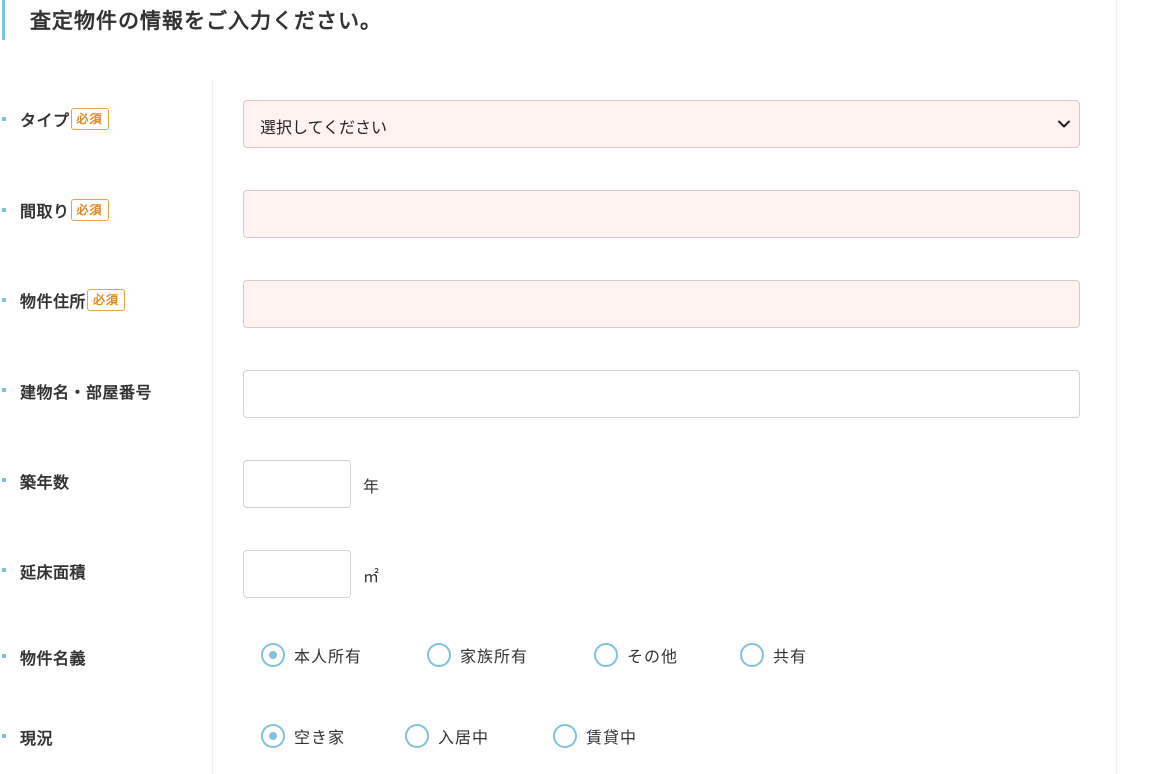  Describe the element at coordinates (790, 656) in the screenshot. I see `ownership-option-label: 共有` at that location.